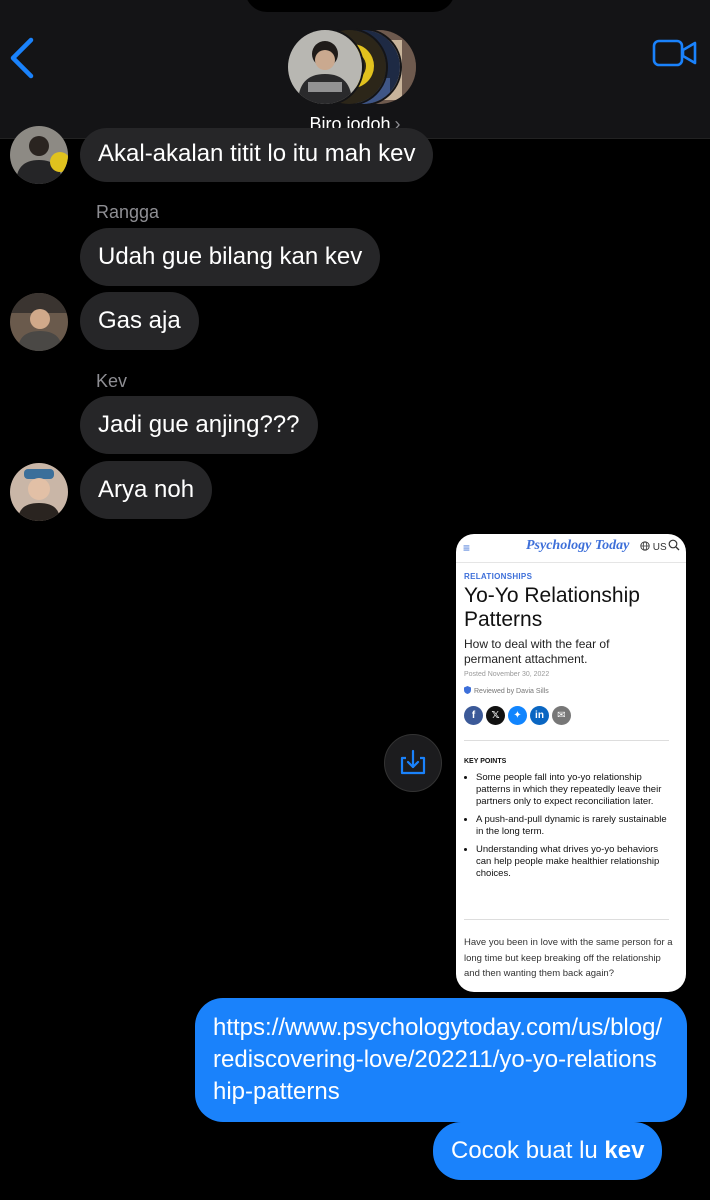 This screenshot has width=710, height=1200. Describe the element at coordinates (128, 212) in the screenshot. I see `sender-name: Rangga` at that location.